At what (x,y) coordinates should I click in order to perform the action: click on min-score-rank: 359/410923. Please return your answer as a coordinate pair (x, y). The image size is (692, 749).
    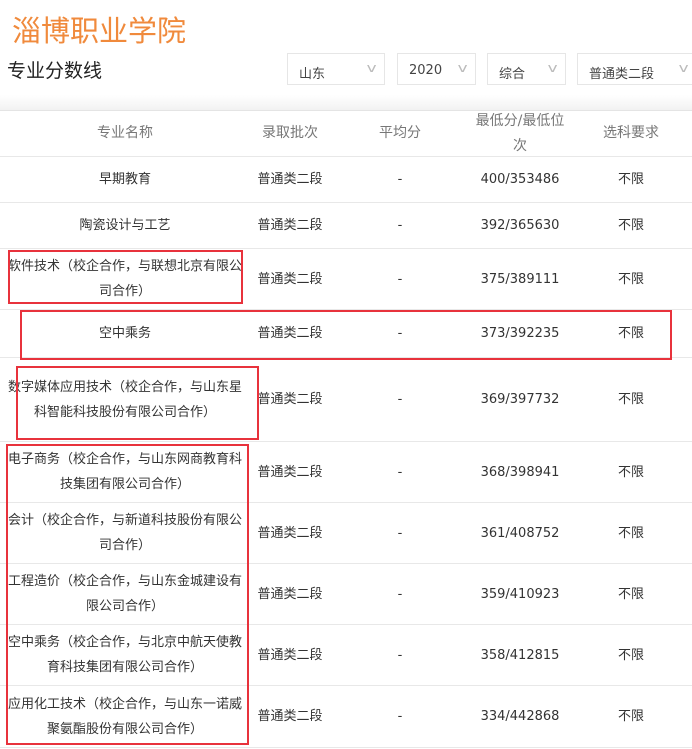
    Looking at the image, I should click on (520, 594).